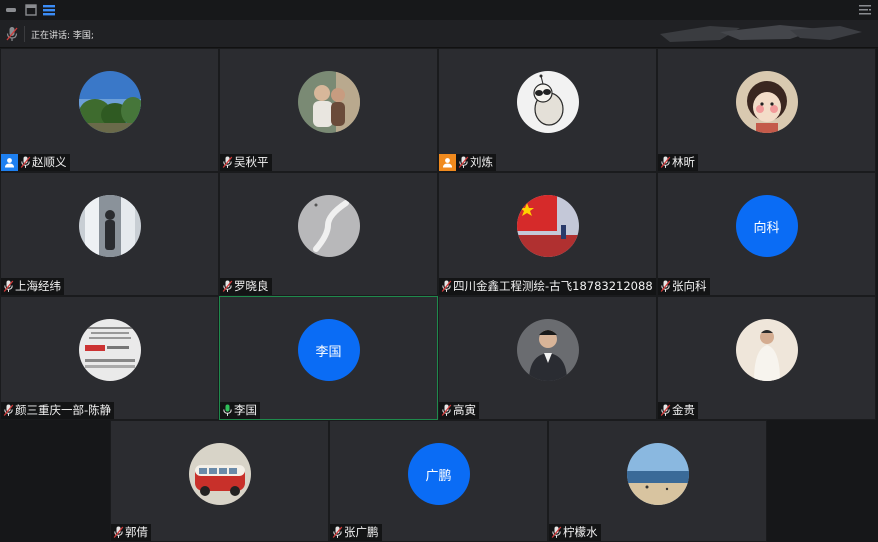 The width and height of the screenshot is (878, 542). I want to click on speaking-status-bar: 正在讲话: 李国;, so click(439, 34).